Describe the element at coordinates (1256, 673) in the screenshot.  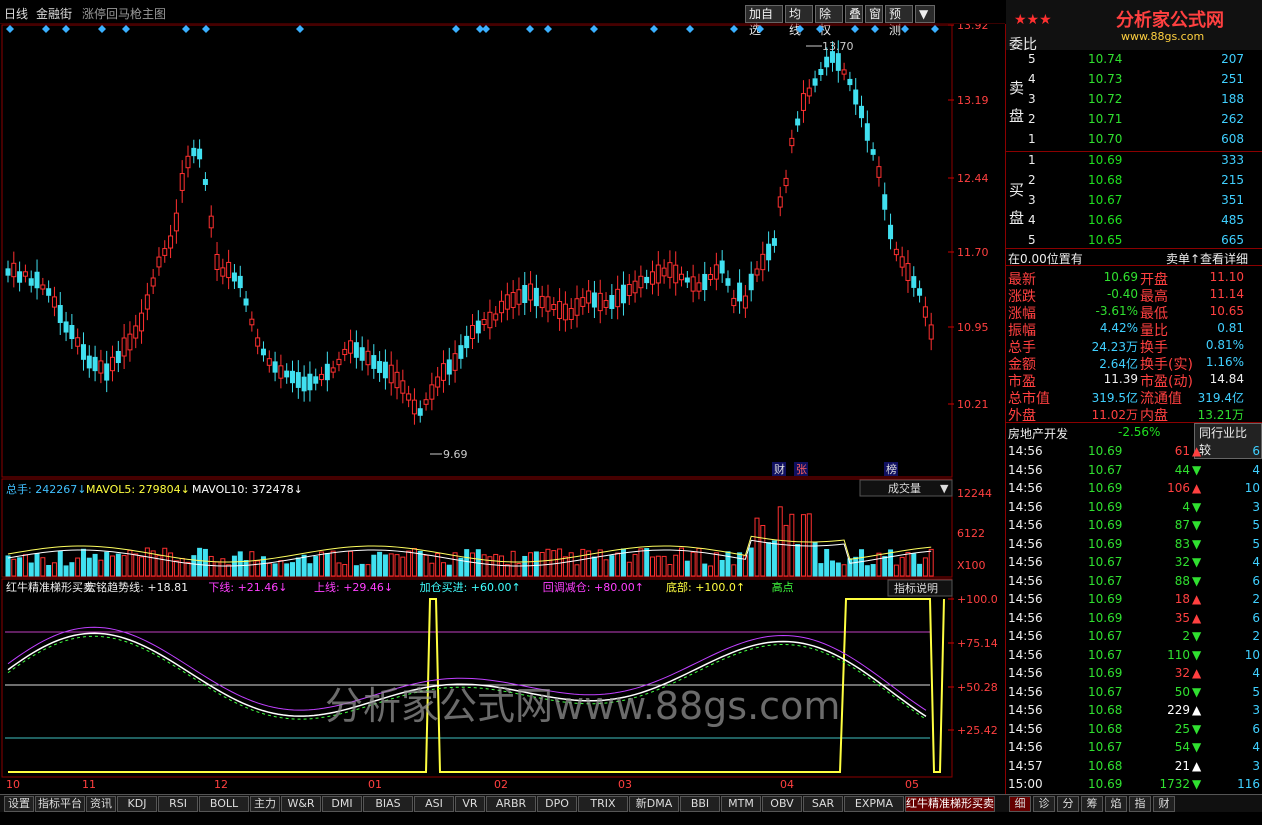
I see `tick-count: 4` at that location.